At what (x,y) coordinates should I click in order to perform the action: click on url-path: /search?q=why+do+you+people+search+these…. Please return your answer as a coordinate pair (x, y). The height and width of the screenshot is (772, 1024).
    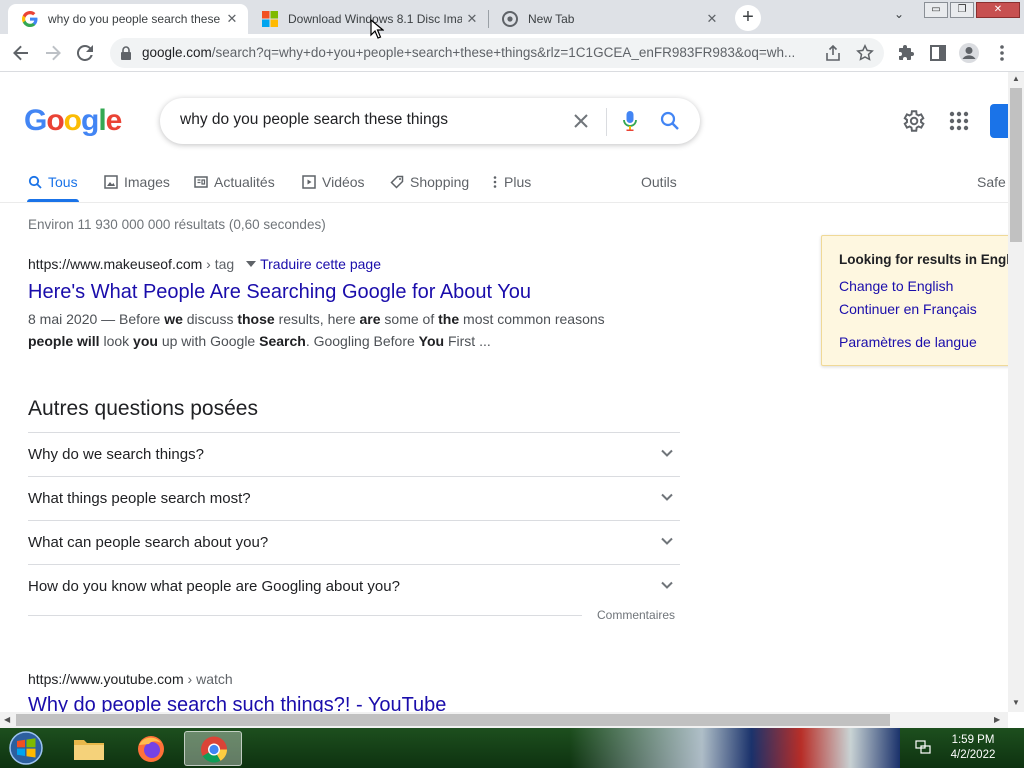
    Looking at the image, I should click on (503, 52).